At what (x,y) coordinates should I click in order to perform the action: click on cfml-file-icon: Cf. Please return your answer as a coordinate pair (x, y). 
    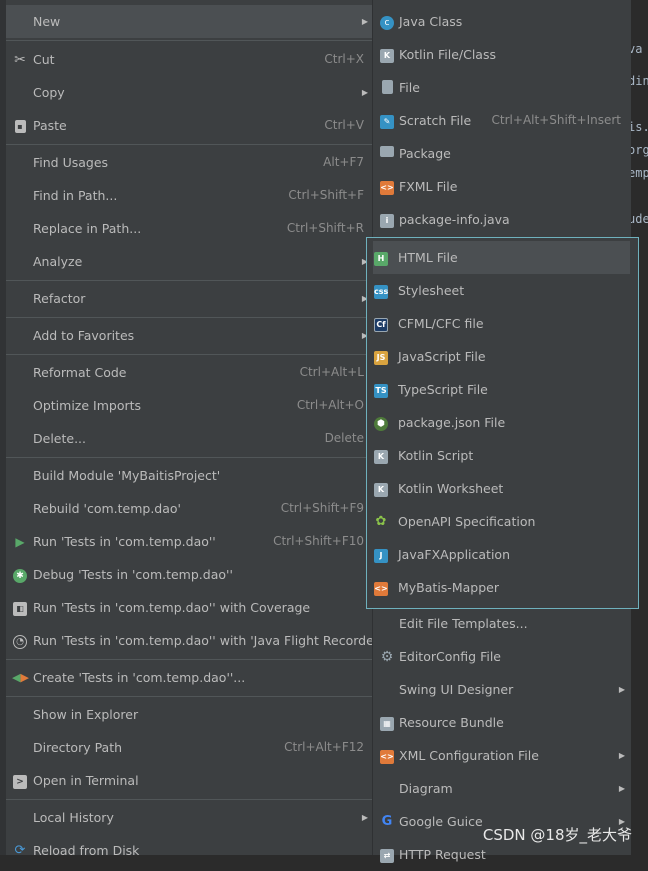
    Looking at the image, I should click on (381, 324).